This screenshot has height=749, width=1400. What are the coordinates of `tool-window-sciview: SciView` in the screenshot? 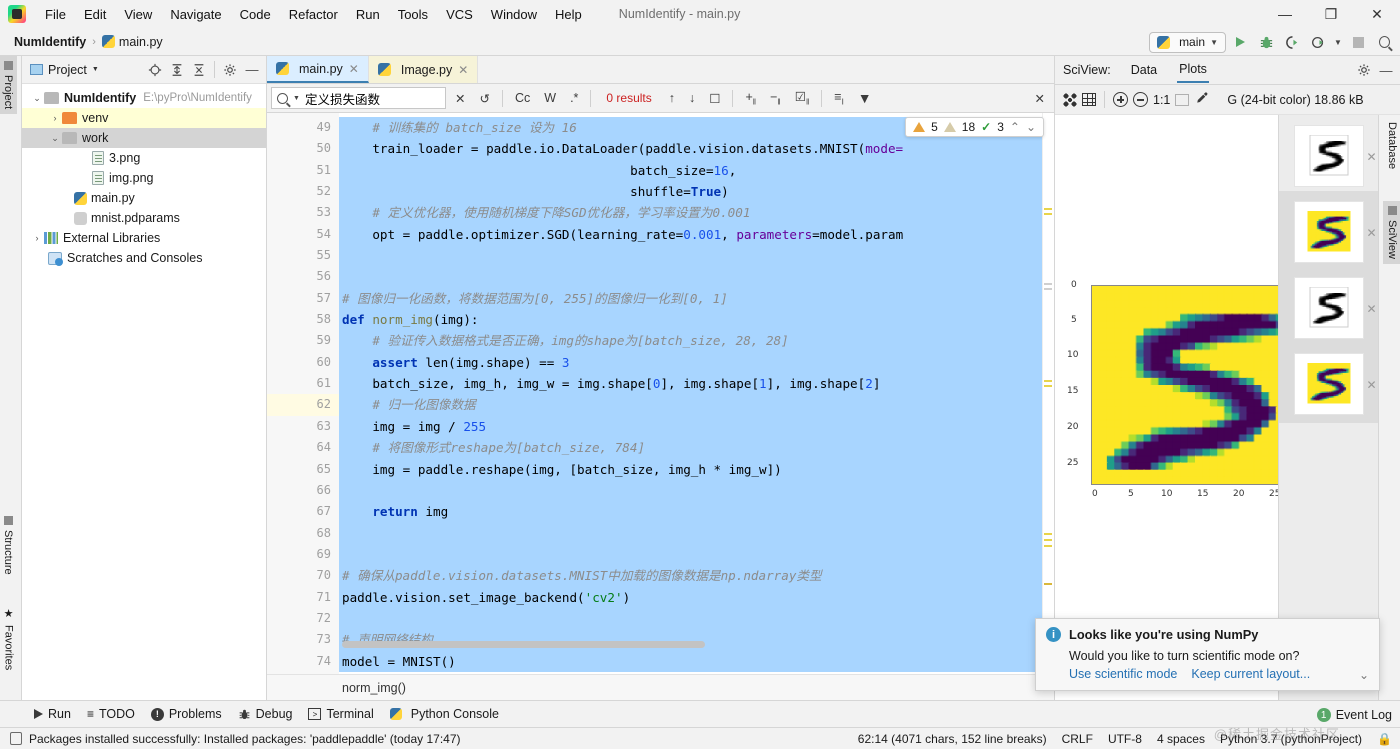 It's located at (1391, 232).